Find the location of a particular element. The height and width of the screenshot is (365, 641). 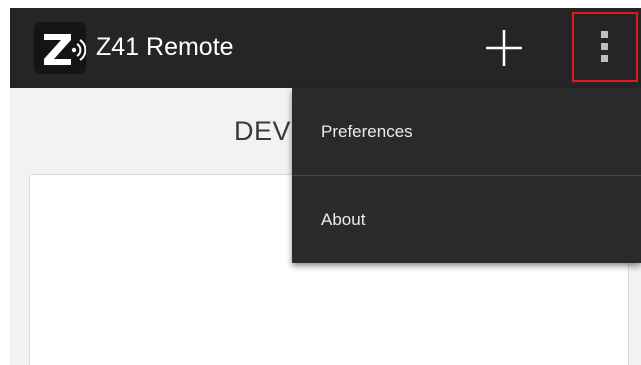

menu-item-label: Preferences is located at coordinates (367, 131).